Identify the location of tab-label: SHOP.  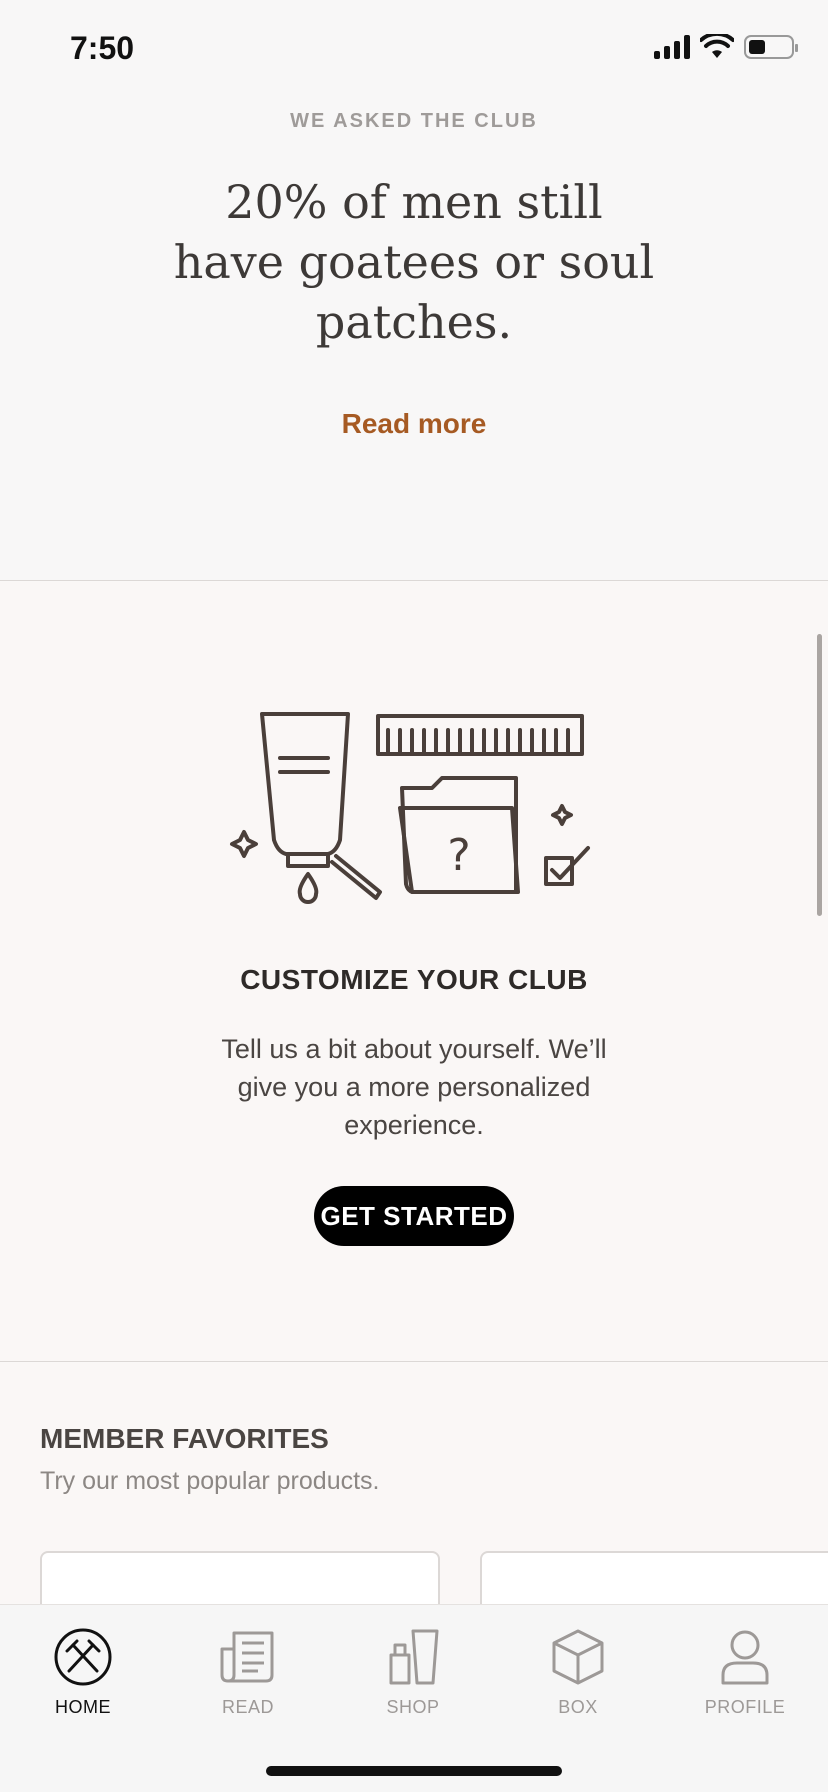
(413, 1707).